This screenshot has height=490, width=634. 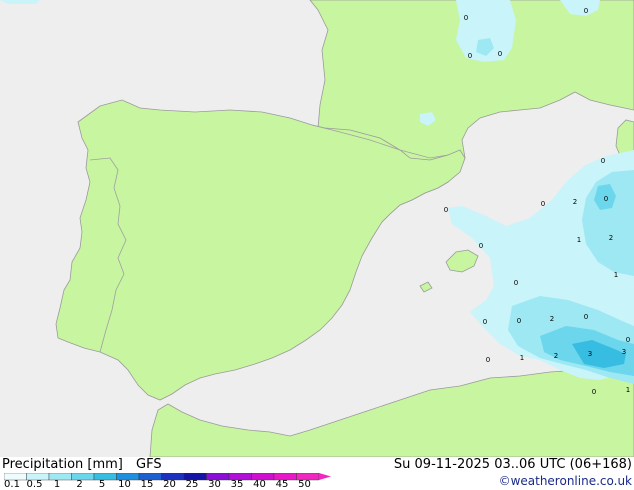 What do you see at coordinates (282, 484) in the screenshot?
I see `legend-tick-label: 45` at bounding box center [282, 484].